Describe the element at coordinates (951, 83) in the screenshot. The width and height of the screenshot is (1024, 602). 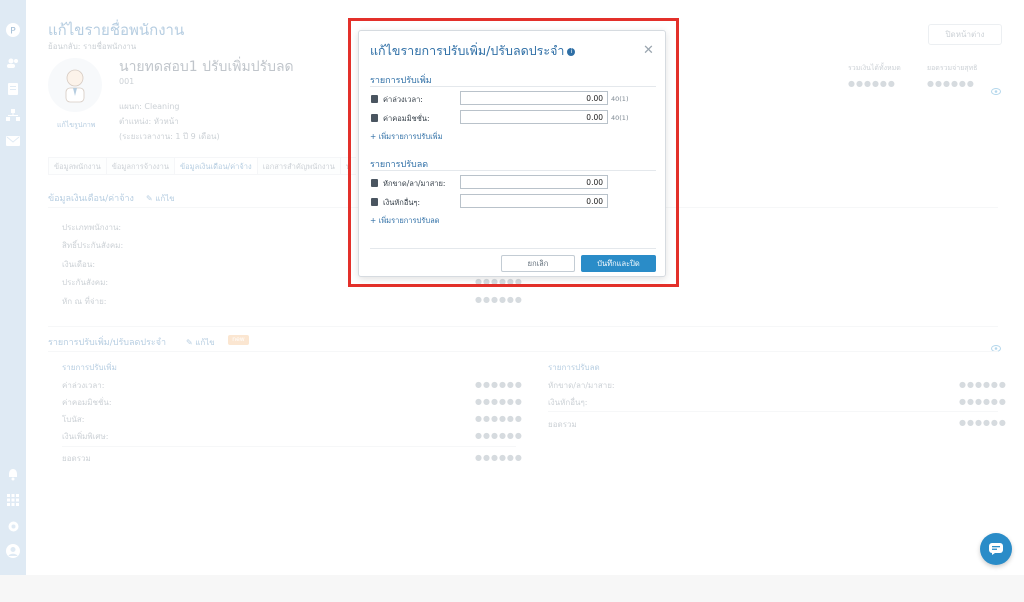
I see `summary-net-value: ●●●●●●` at that location.